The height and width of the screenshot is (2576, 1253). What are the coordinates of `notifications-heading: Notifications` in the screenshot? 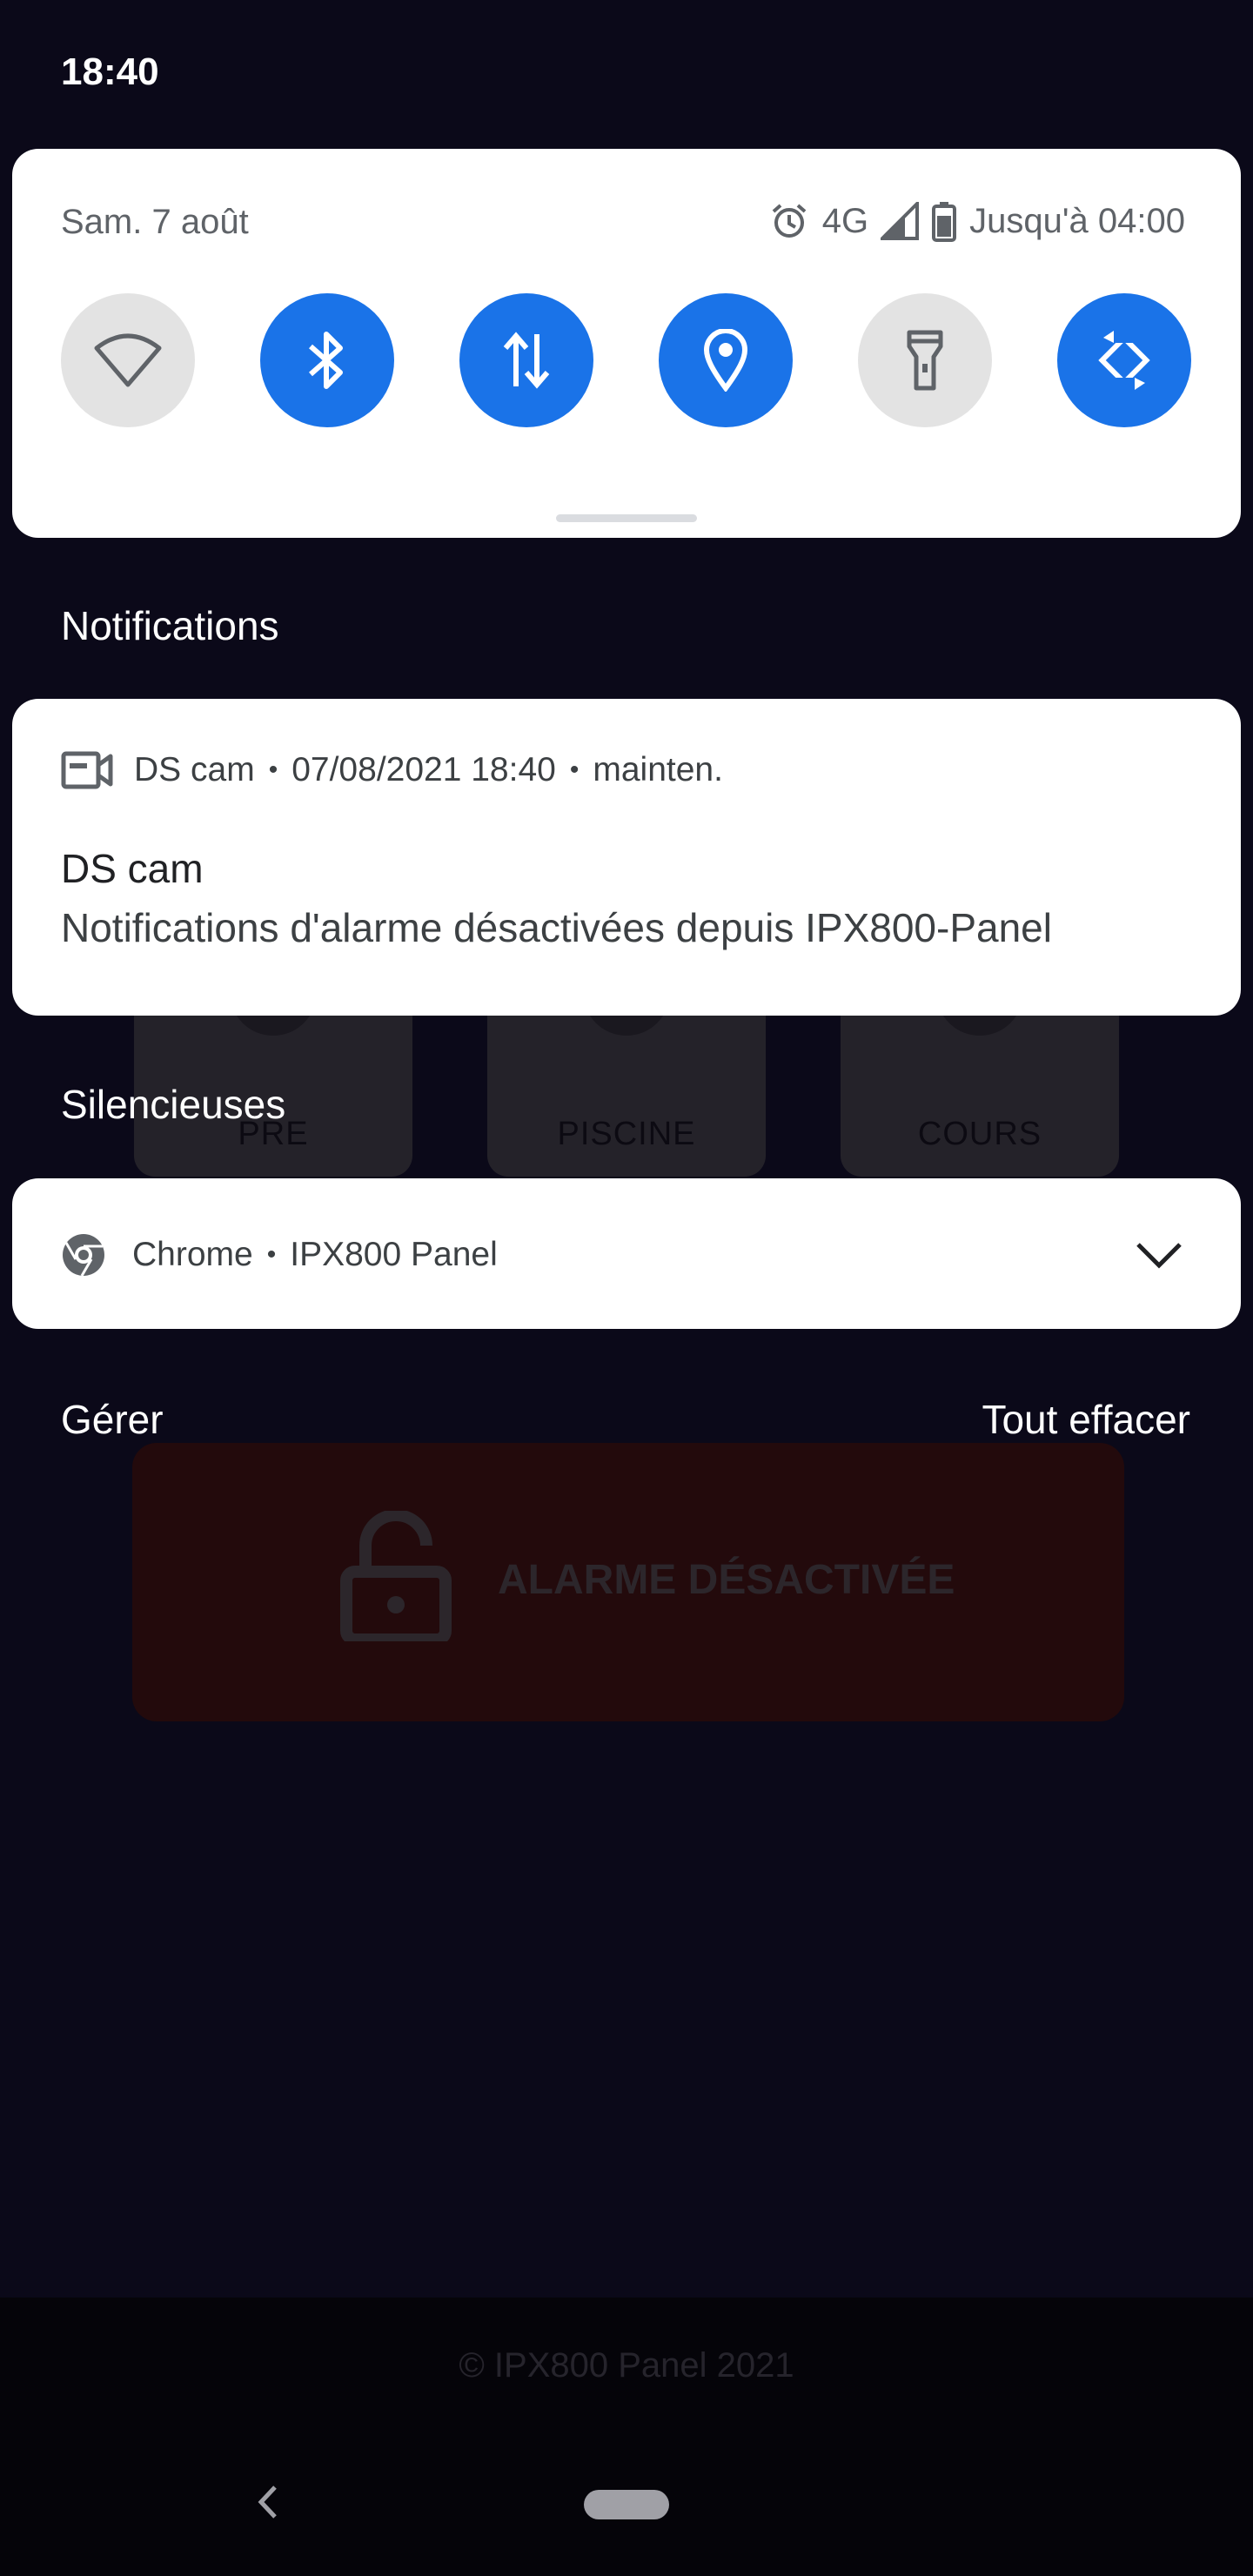 It's located at (170, 625).